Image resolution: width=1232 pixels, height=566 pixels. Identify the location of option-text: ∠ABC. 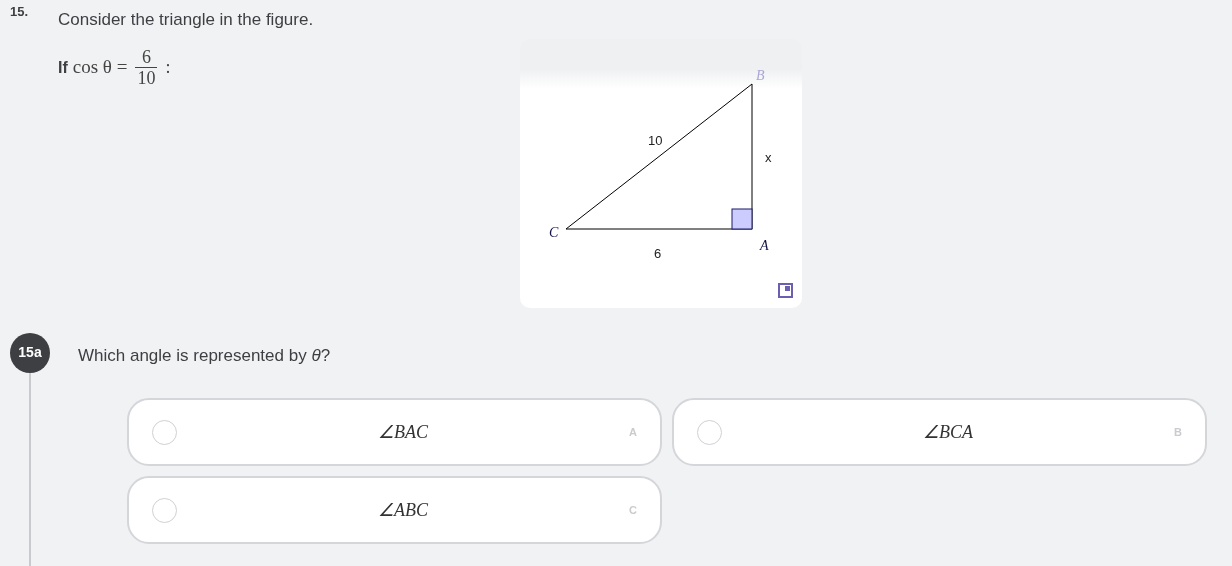
(403, 510).